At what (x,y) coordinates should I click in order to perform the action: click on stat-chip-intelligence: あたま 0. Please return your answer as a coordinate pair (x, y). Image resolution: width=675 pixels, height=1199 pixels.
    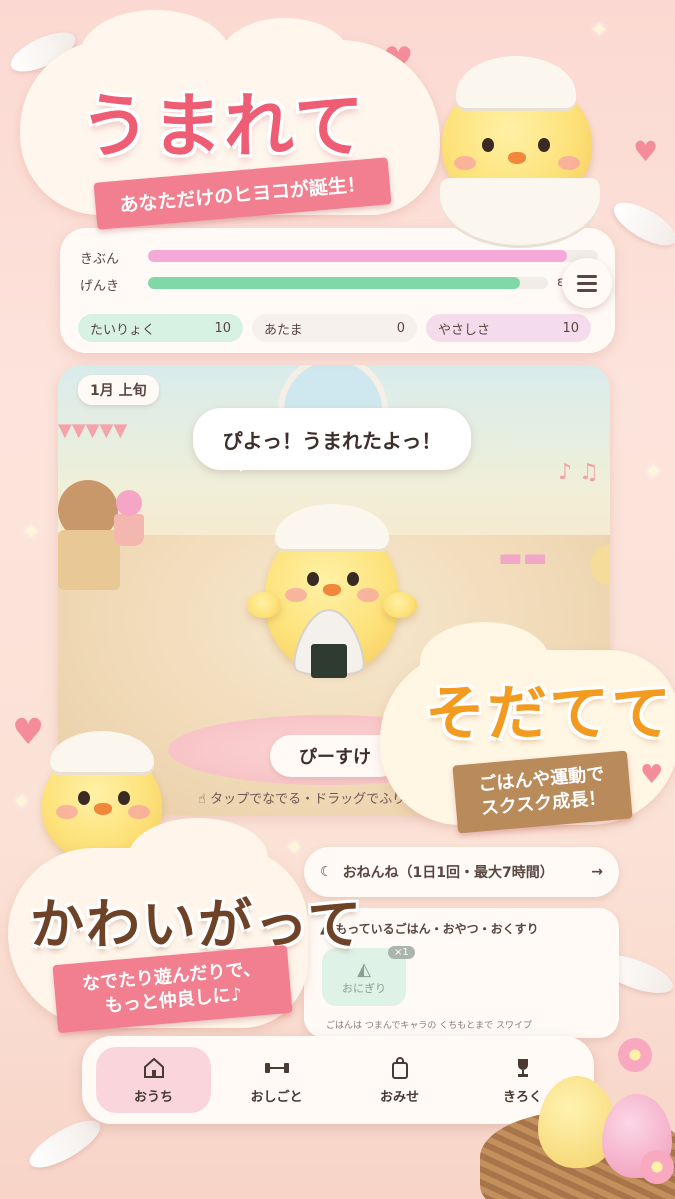
    Looking at the image, I should click on (334, 328).